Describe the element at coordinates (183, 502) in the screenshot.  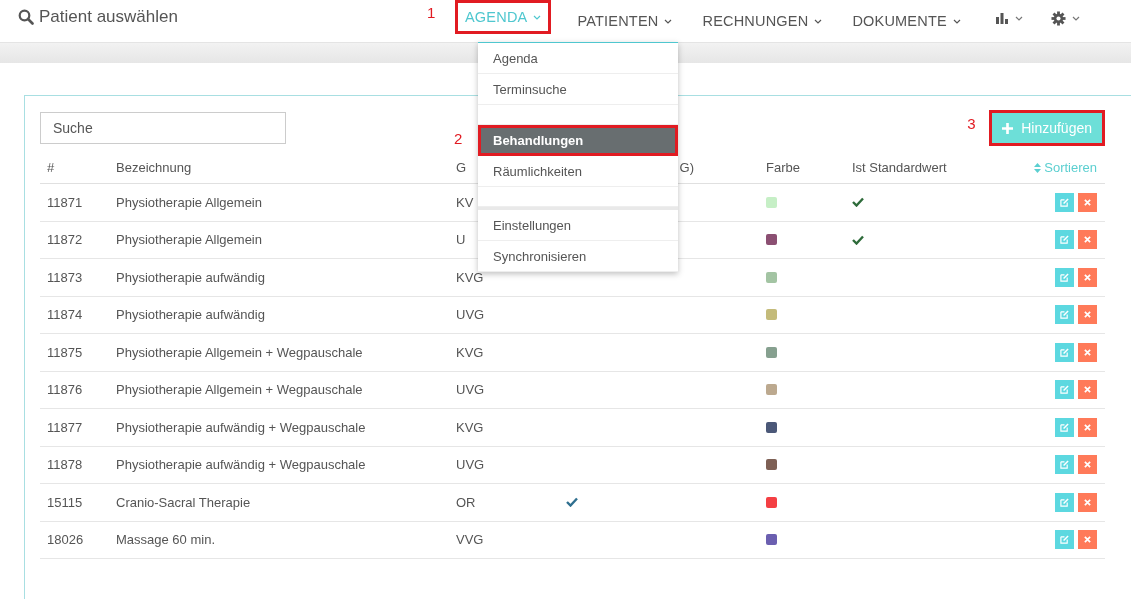
I see `name-cell: Cranio-Sacral Therapie` at that location.